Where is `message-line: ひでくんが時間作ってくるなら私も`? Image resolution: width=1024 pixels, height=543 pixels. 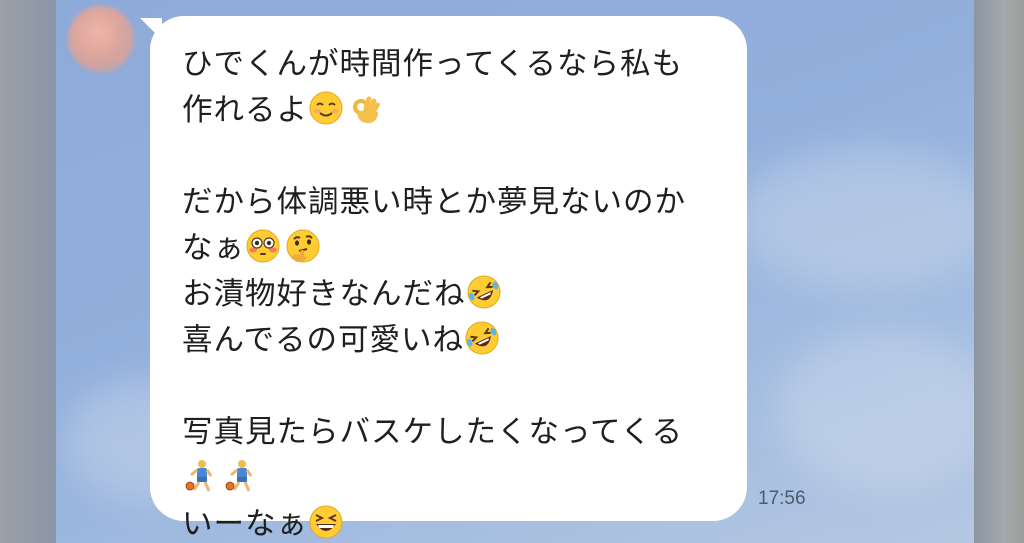 message-line: ひでくんが時間作ってくるなら私も is located at coordinates (449, 65).